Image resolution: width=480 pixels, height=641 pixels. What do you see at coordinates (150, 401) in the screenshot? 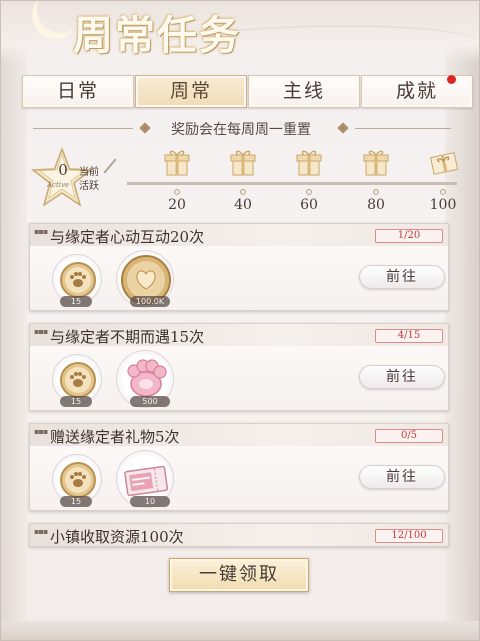
I see `reward-quantity: 500` at bounding box center [150, 401].